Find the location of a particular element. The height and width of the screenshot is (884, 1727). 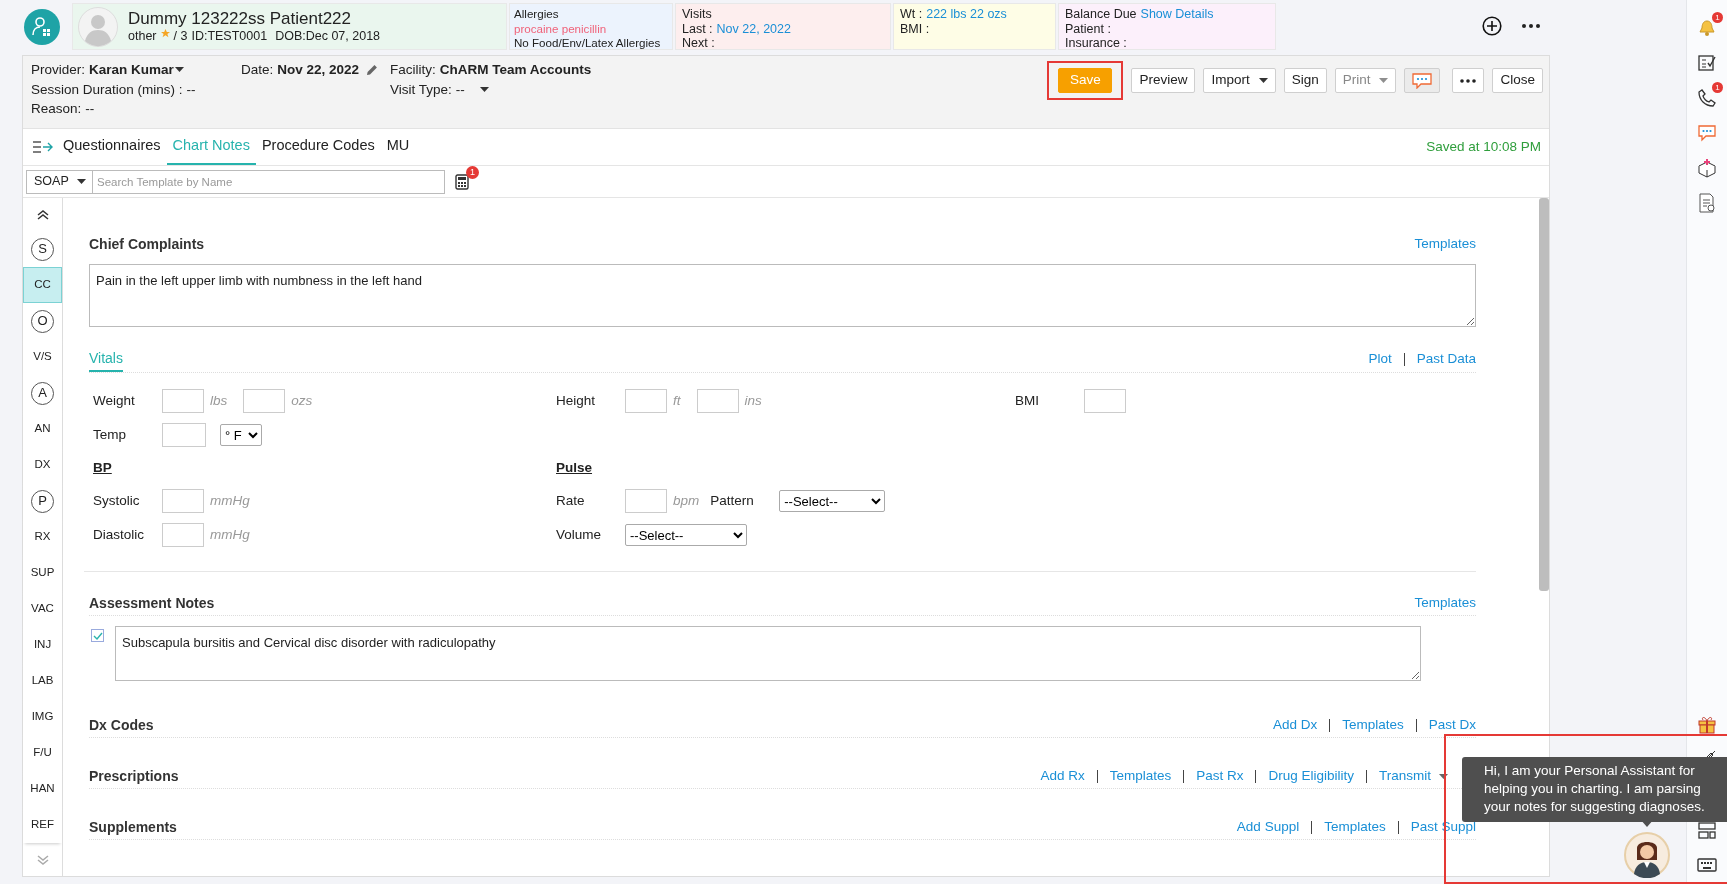

field-label: Reason: is located at coordinates (56, 109).